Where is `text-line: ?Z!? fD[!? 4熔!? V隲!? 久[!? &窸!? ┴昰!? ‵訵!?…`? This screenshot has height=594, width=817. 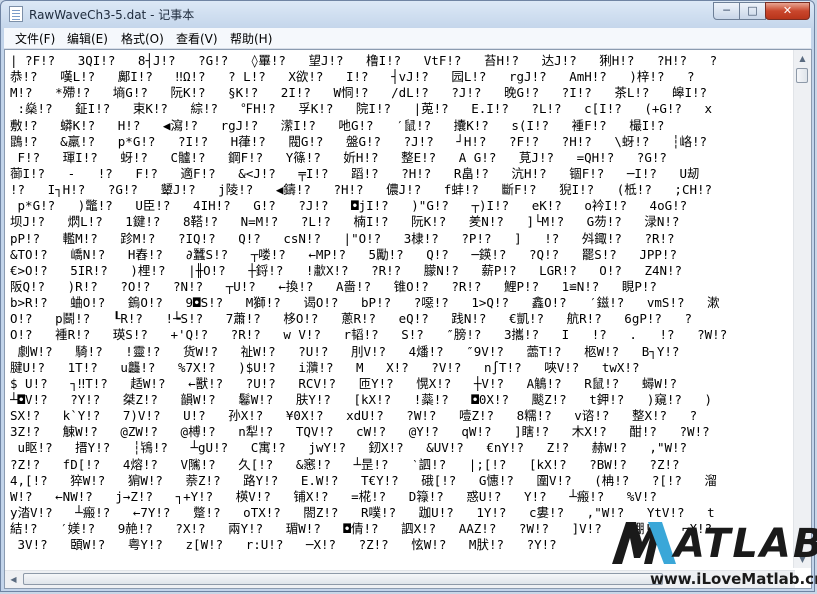
text-line: ?Z!? fD[!? 4熔!? V隲!? 久[!? &窸!? ┴昰!? ‵訵!?… is located at coordinates (345, 464).